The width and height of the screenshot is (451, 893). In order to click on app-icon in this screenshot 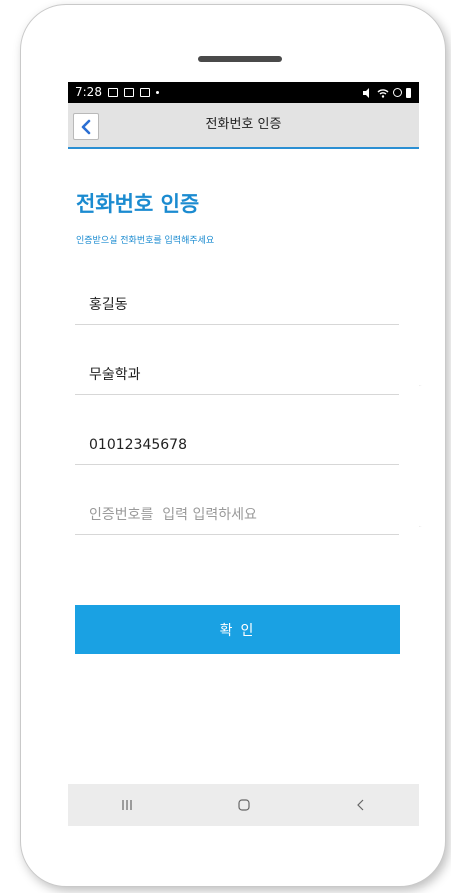, I will do `click(145, 92)`.